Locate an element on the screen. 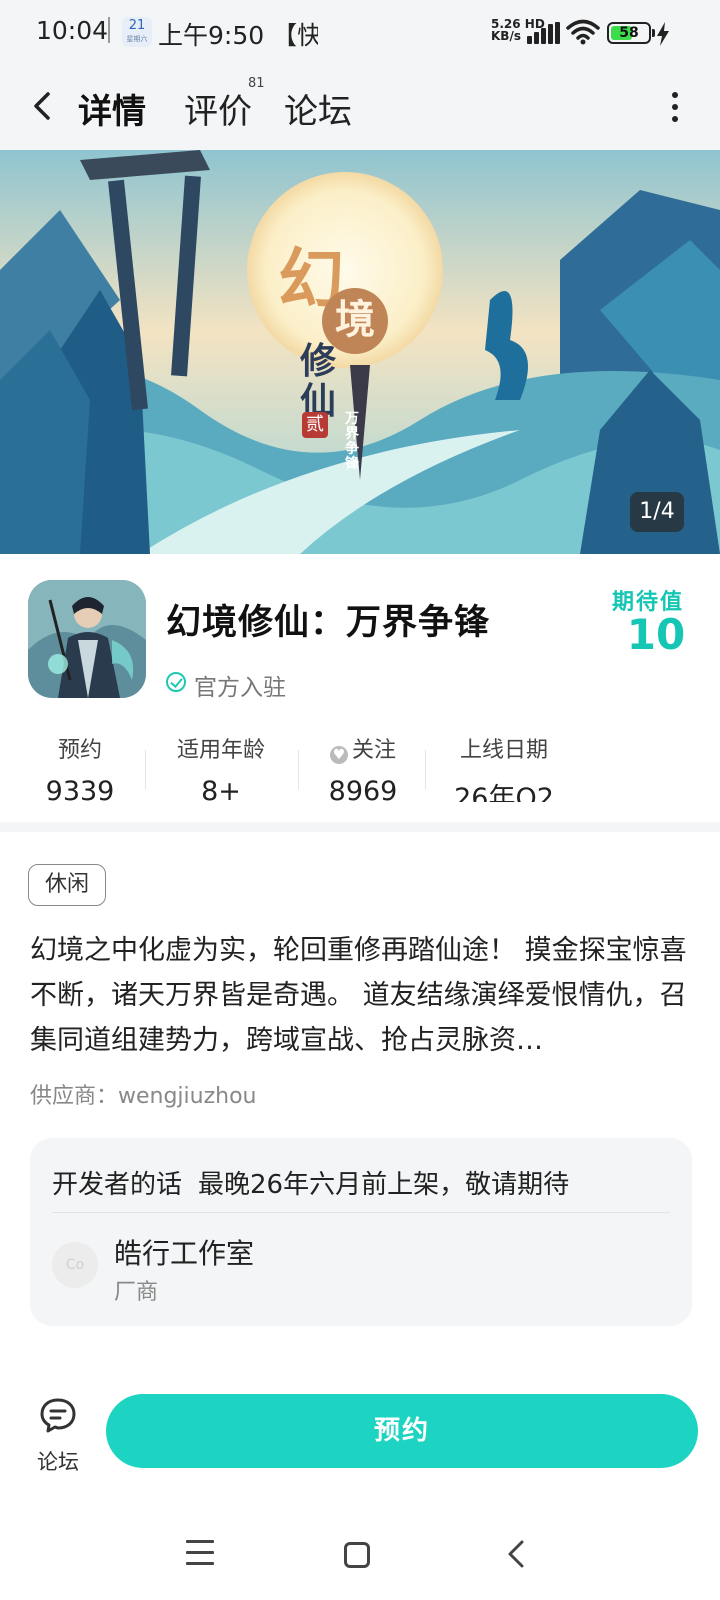  home-icon is located at coordinates (357, 1555).